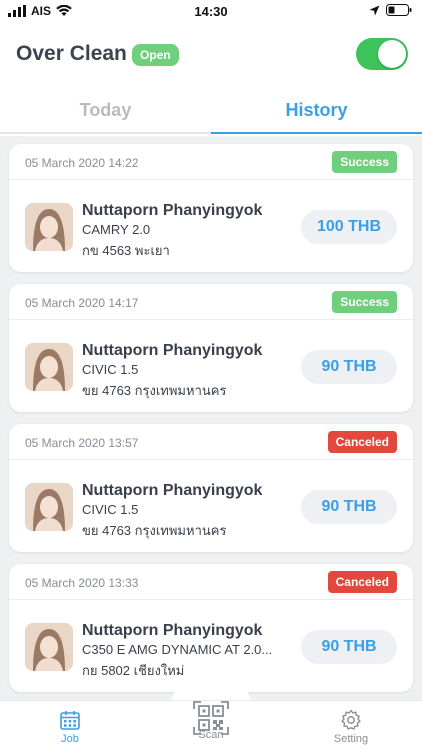 The width and height of the screenshot is (422, 750). What do you see at coordinates (155, 55) in the screenshot?
I see `open-status-badge: Open` at bounding box center [155, 55].